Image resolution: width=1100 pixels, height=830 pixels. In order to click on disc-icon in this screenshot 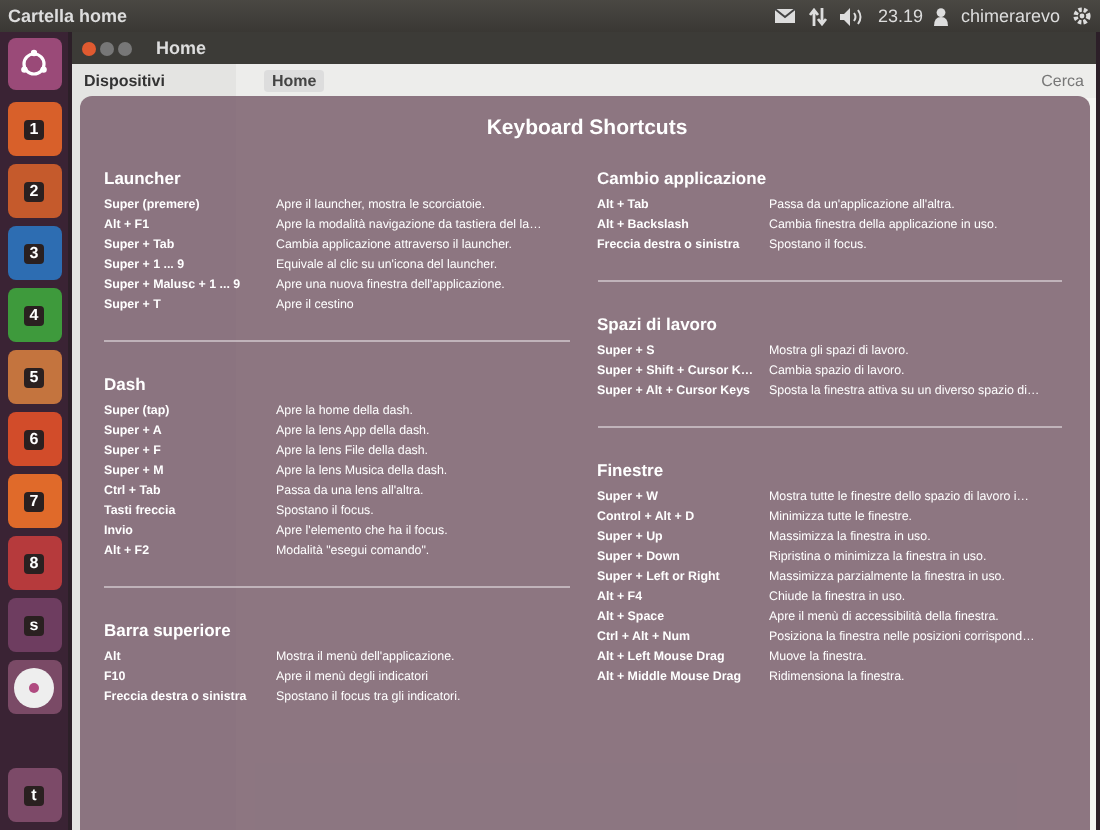, I will do `click(34, 687)`.